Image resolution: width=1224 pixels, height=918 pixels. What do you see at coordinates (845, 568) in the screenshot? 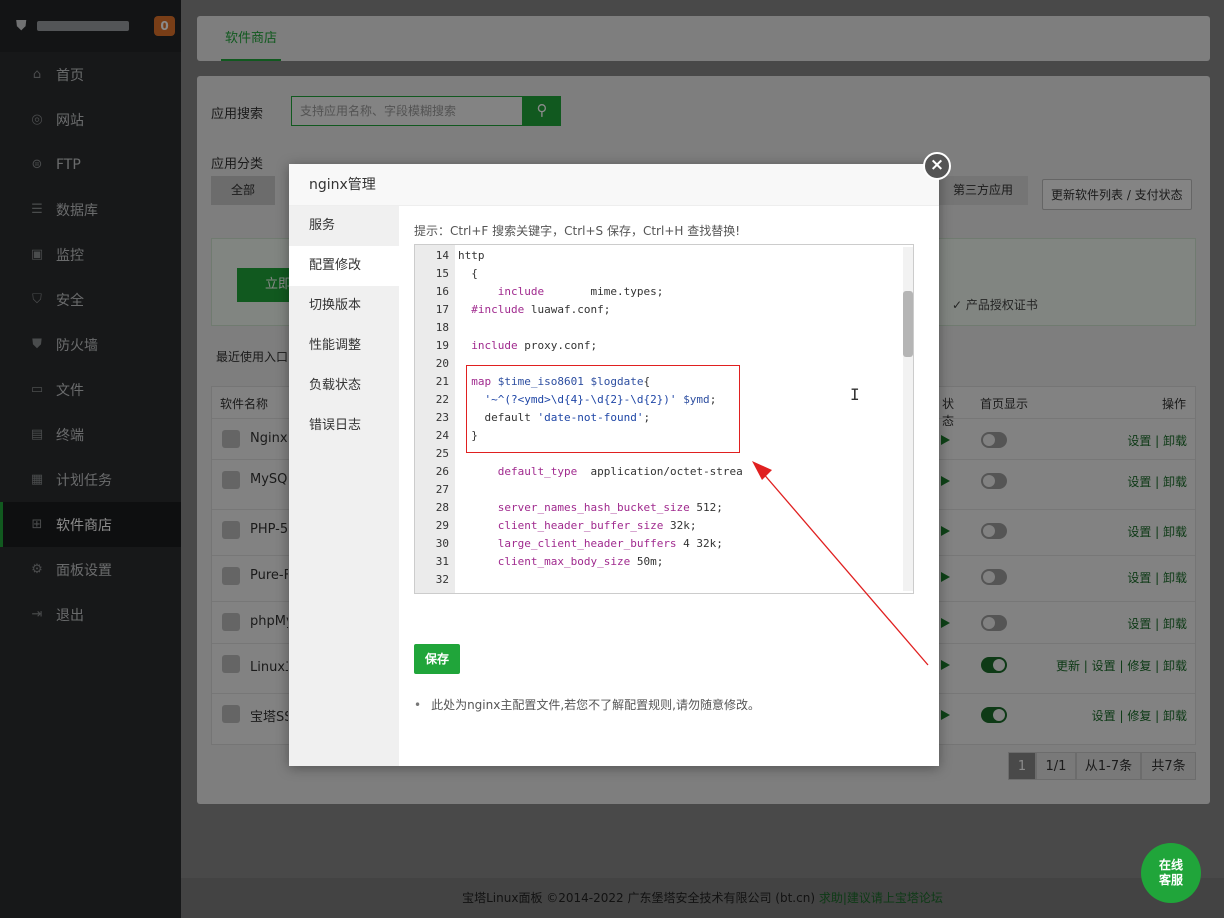
I see `arrow-line` at bounding box center [845, 568].